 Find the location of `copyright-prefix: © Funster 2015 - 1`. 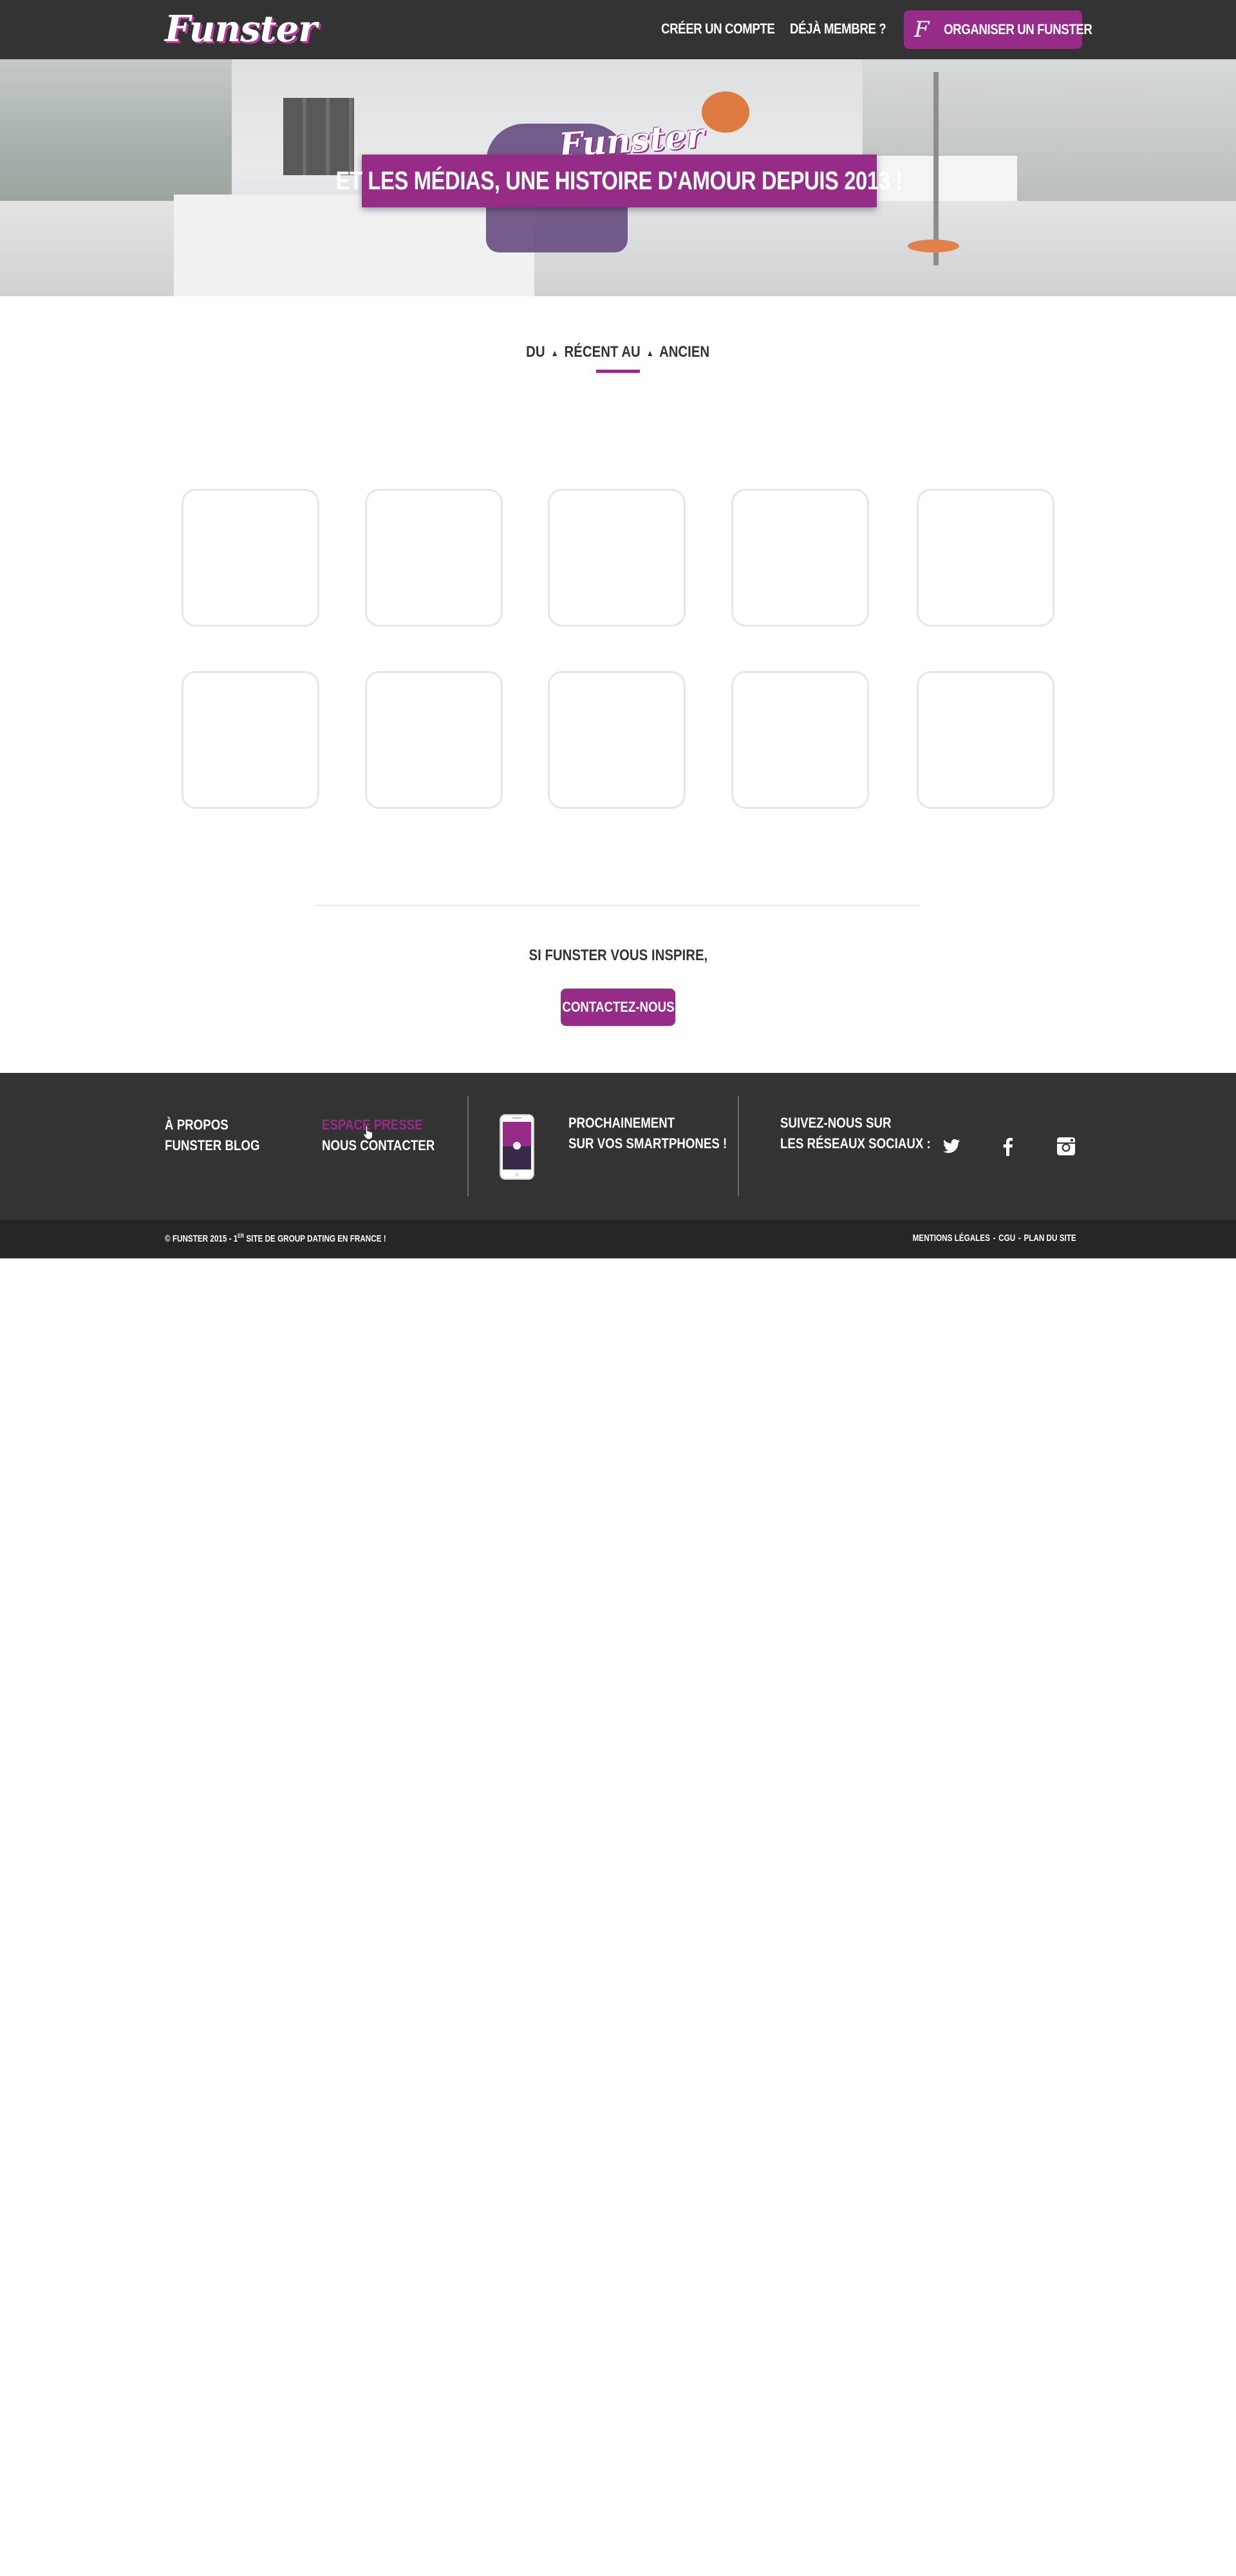

copyright-prefix: © Funster 2015 - 1 is located at coordinates (201, 1238).